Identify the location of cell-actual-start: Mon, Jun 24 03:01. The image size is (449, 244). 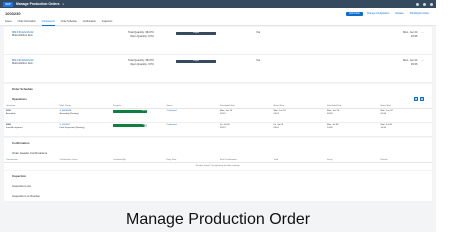
(298, 115).